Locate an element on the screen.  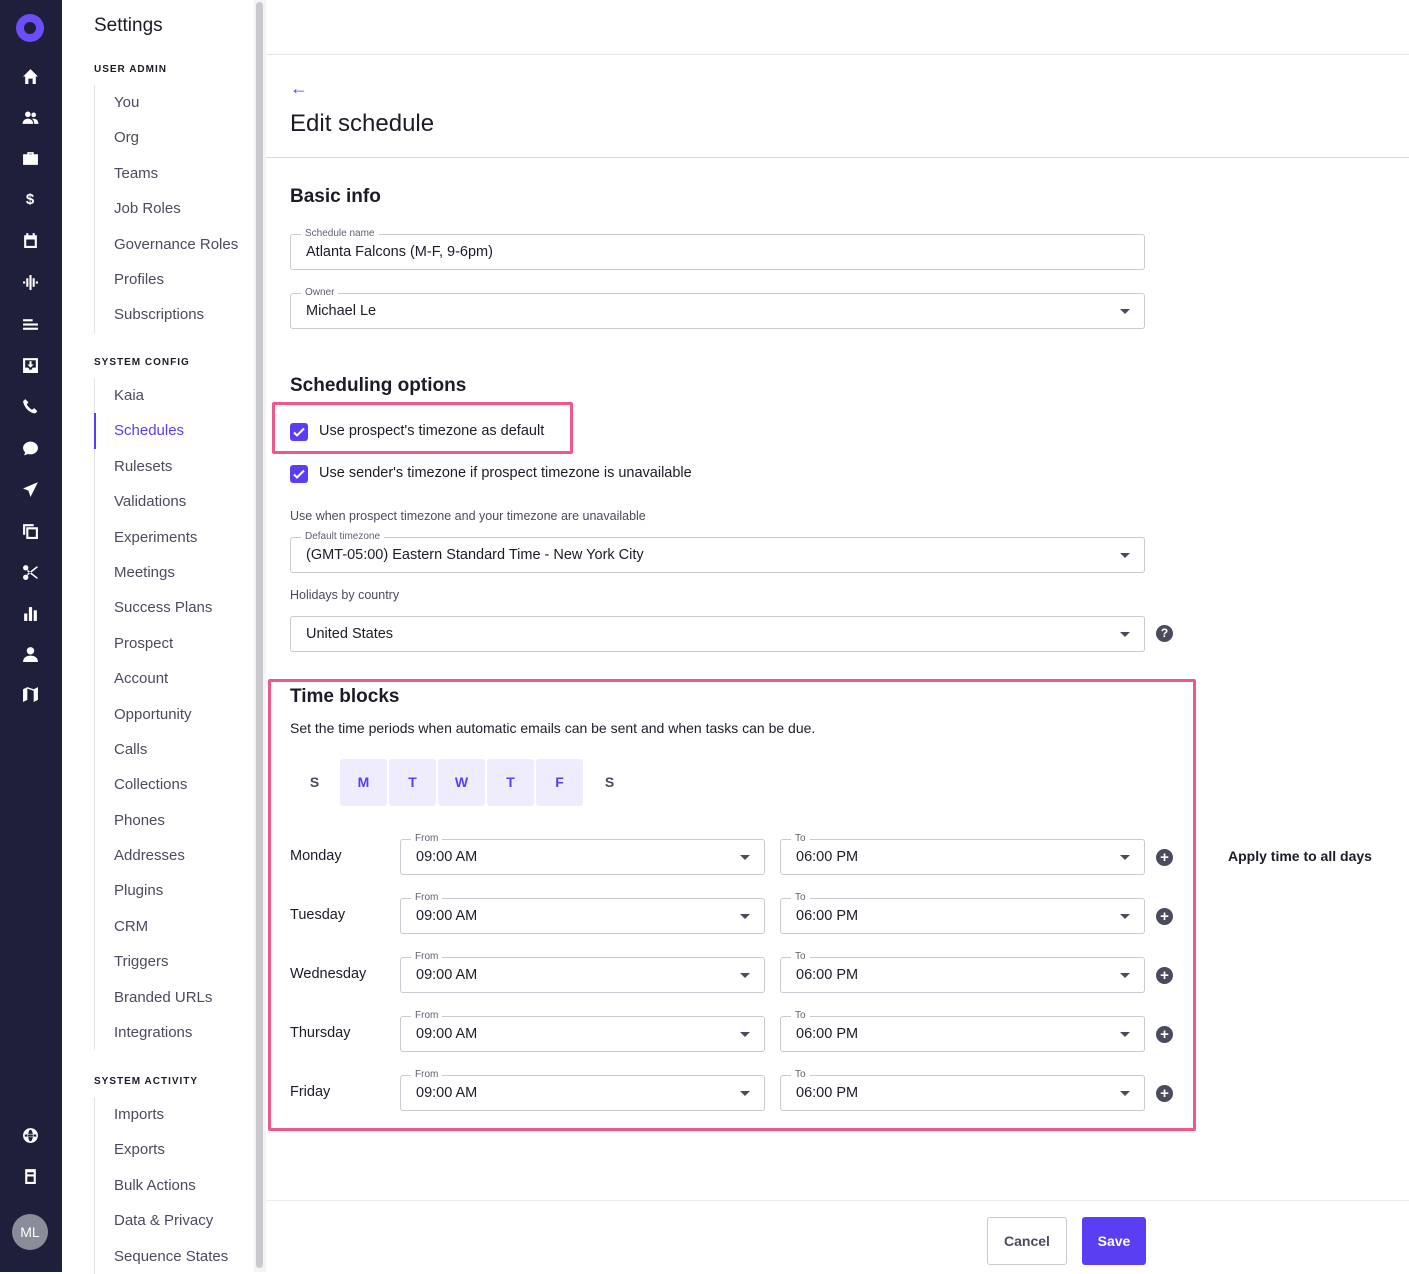
sidebar-item-plugins: Plugins is located at coordinates (153, 890).